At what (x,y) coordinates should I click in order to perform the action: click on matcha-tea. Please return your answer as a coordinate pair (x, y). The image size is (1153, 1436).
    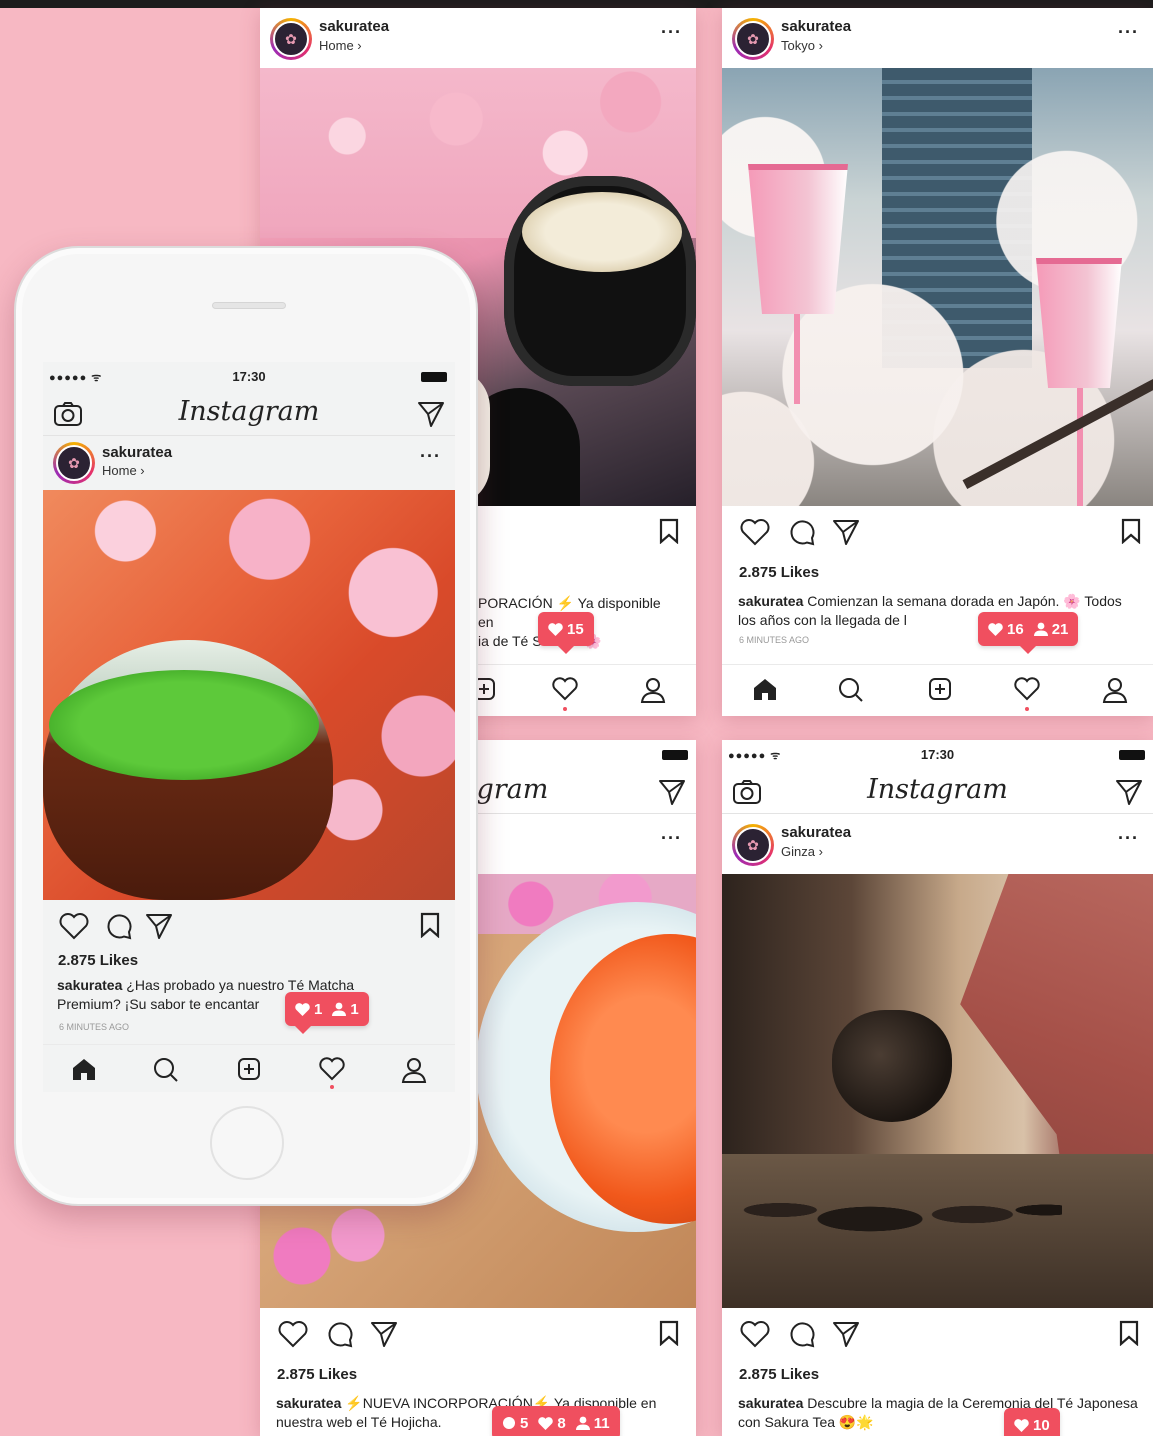
    Looking at the image, I should click on (184, 725).